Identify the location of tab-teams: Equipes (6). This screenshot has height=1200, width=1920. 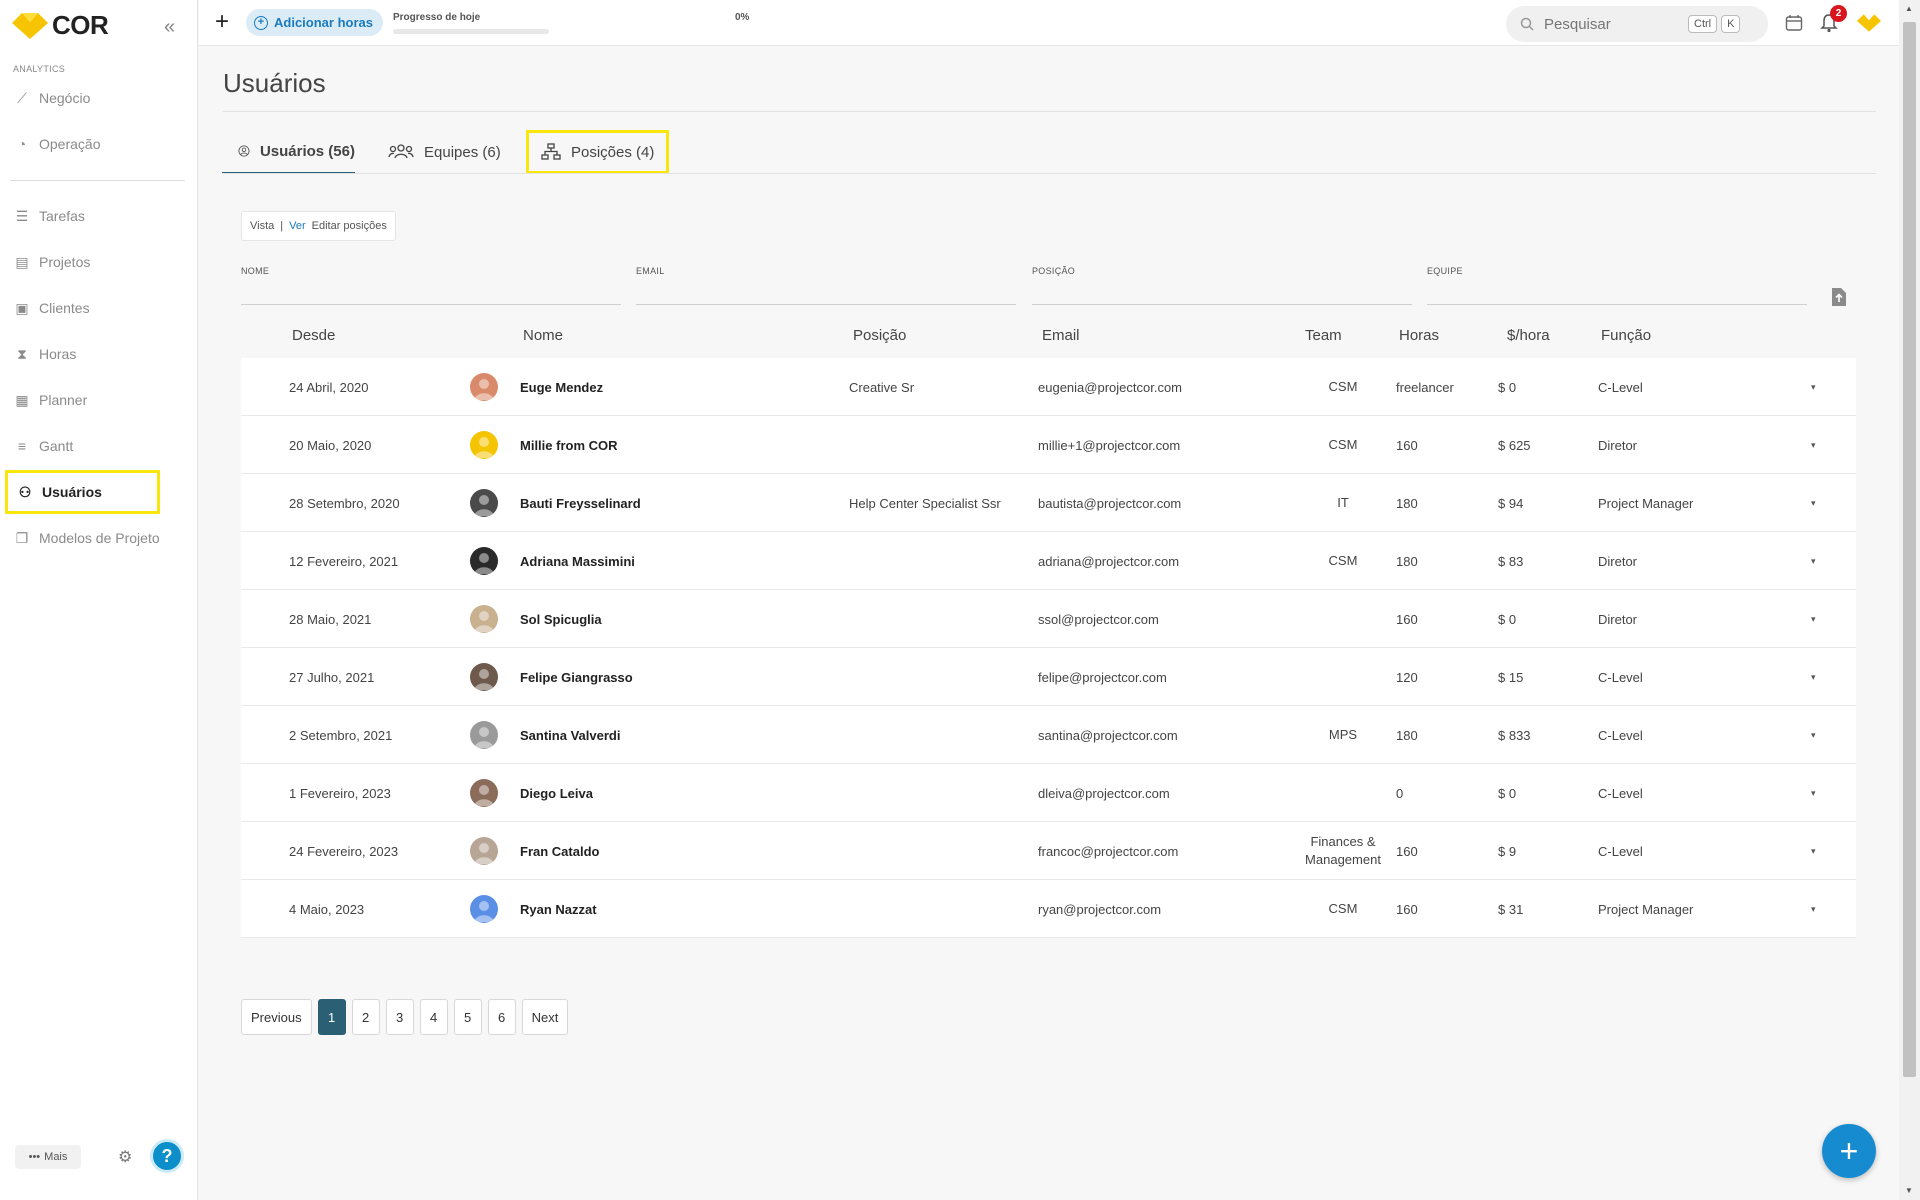
(444, 152).